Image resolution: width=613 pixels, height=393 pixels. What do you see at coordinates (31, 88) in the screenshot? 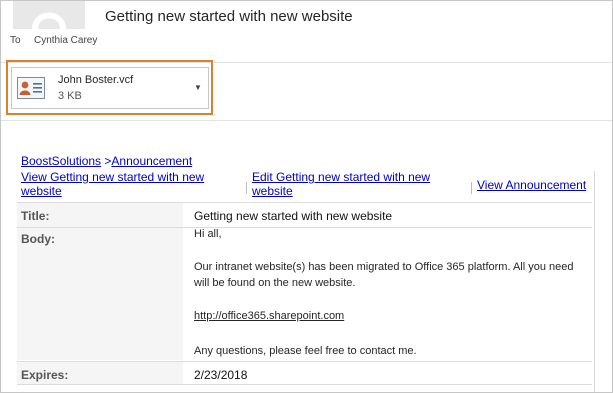
I see `vcard-icon` at bounding box center [31, 88].